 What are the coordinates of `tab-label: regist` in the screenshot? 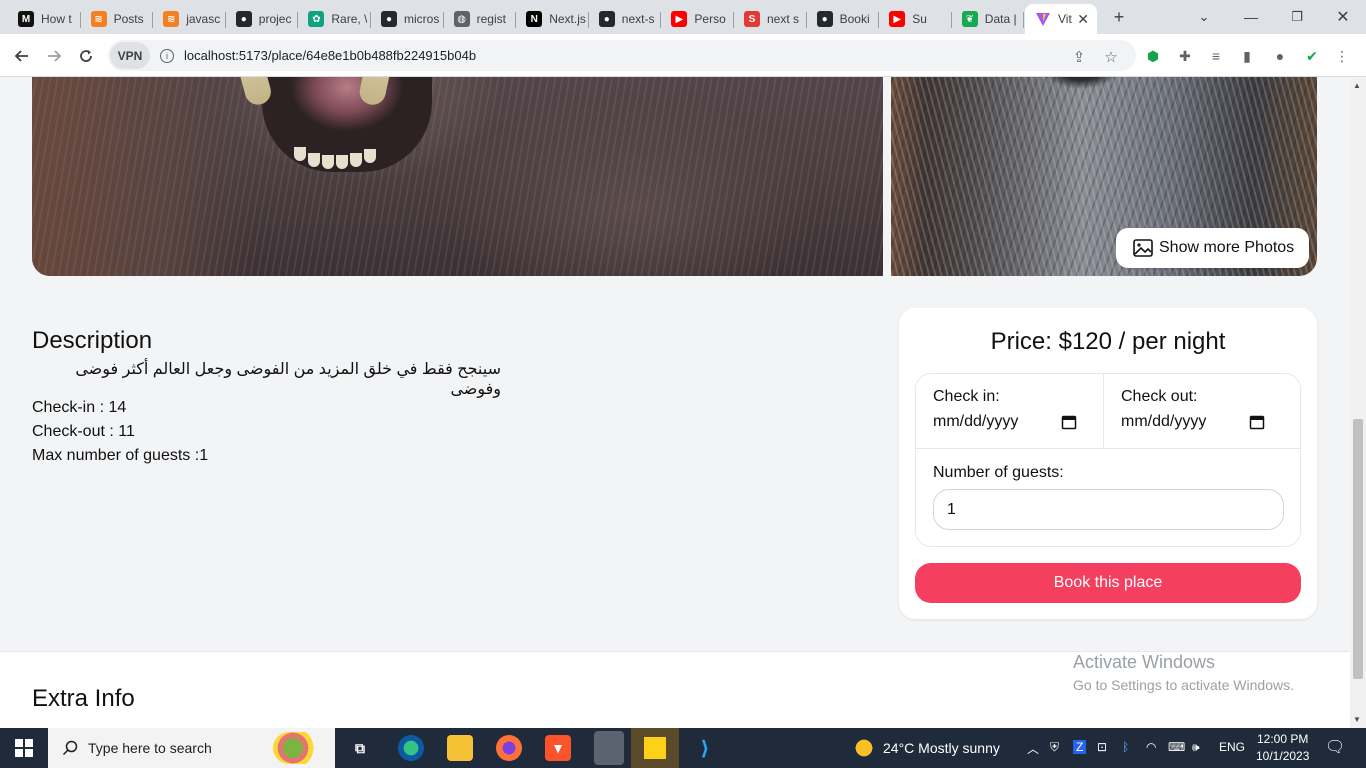 It's located at (491, 19).